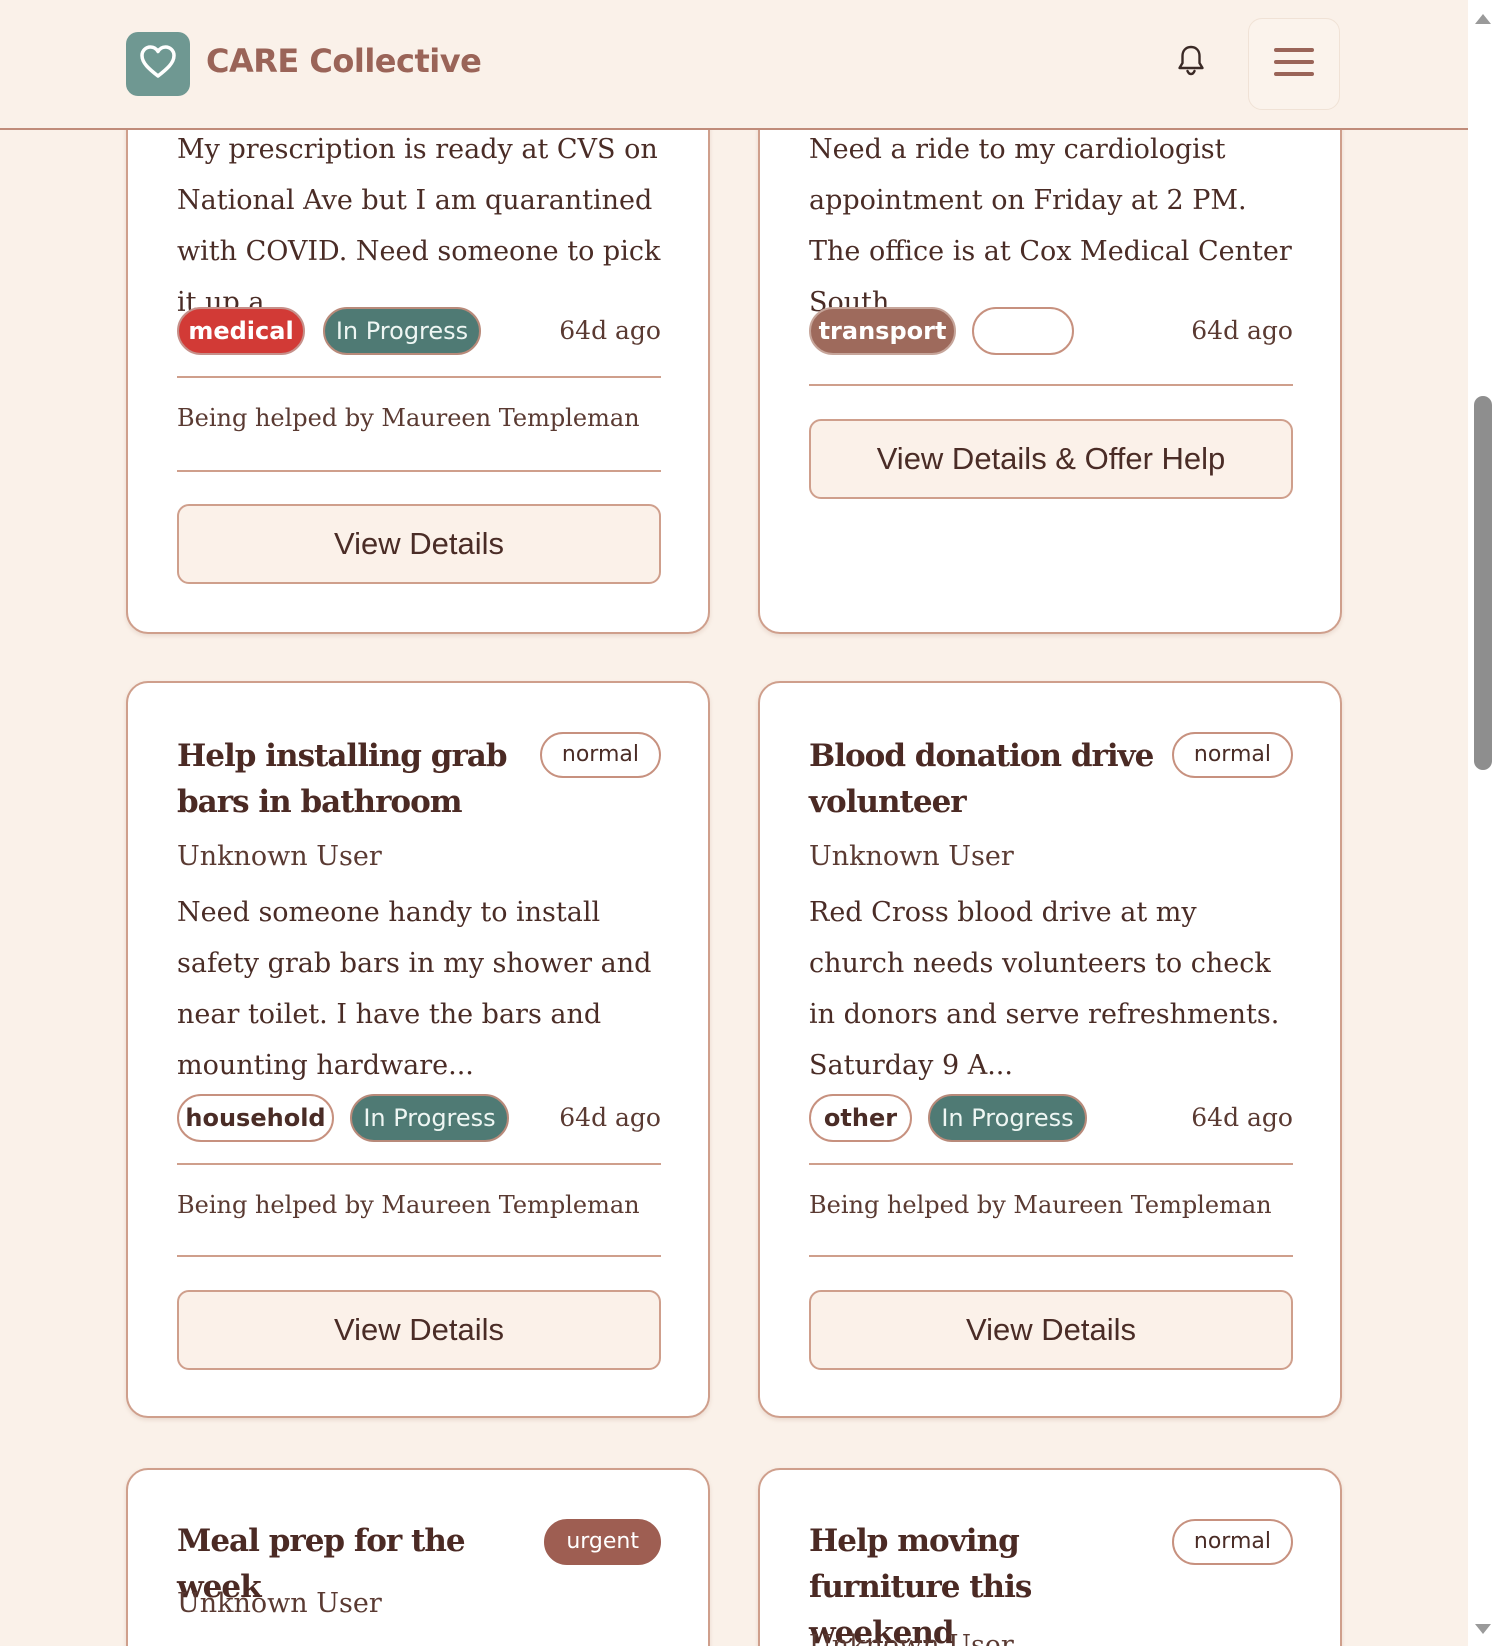  I want to click on scrollbar, so click(1483, 823).